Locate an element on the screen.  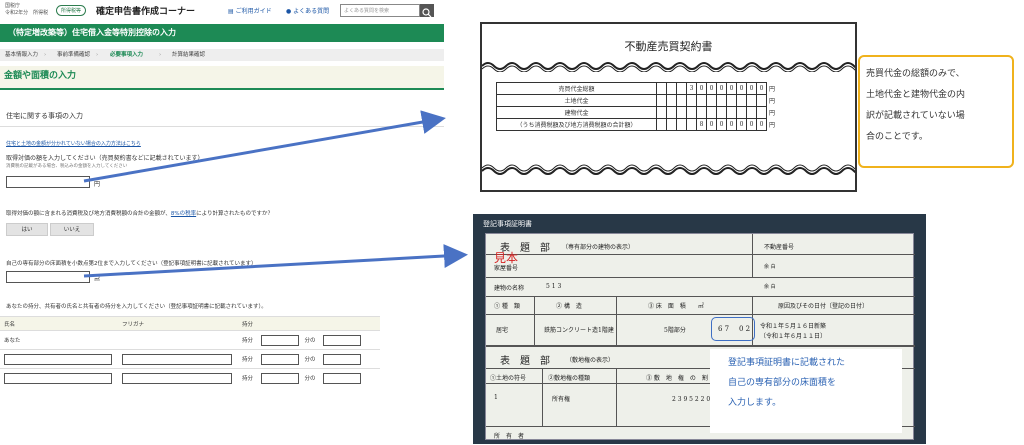
col-cause-date: 原因及びその日付〔登記の日付〕 is located at coordinates (823, 306).